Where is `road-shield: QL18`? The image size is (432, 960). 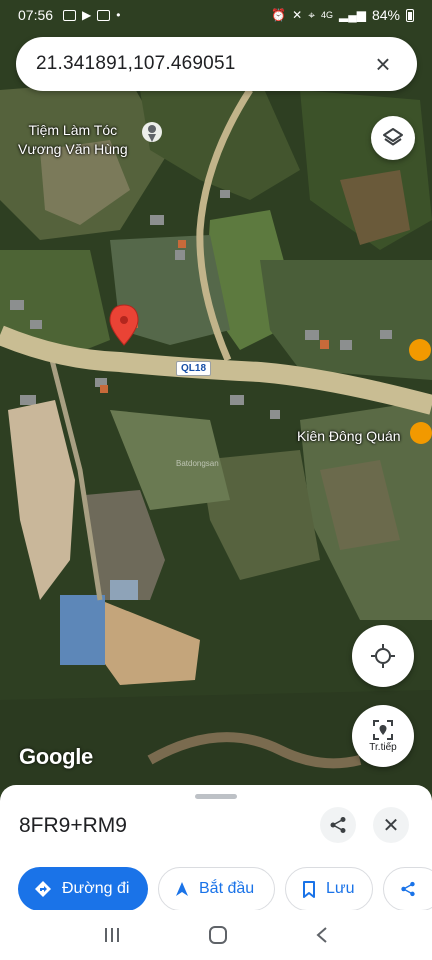
road-shield: QL18 is located at coordinates (194, 368).